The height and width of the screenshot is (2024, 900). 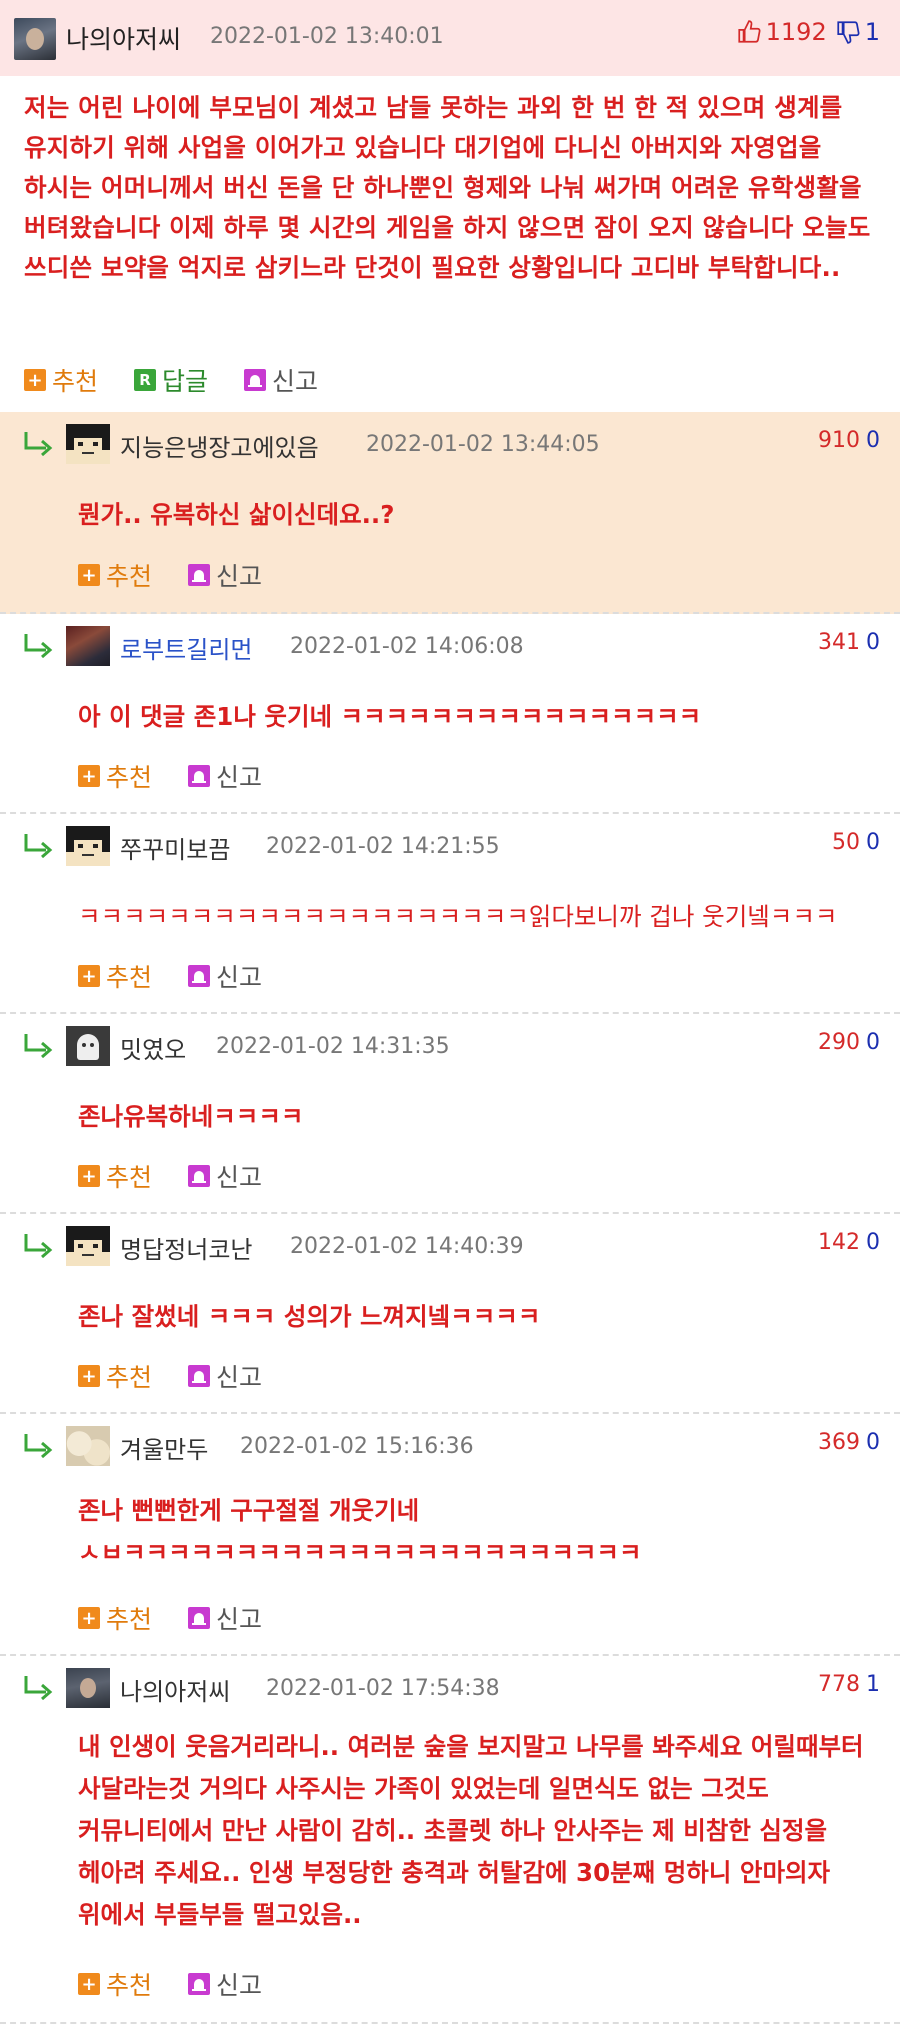 I want to click on post-actions: + 추천 R 답글 신고, so click(x=189, y=380).